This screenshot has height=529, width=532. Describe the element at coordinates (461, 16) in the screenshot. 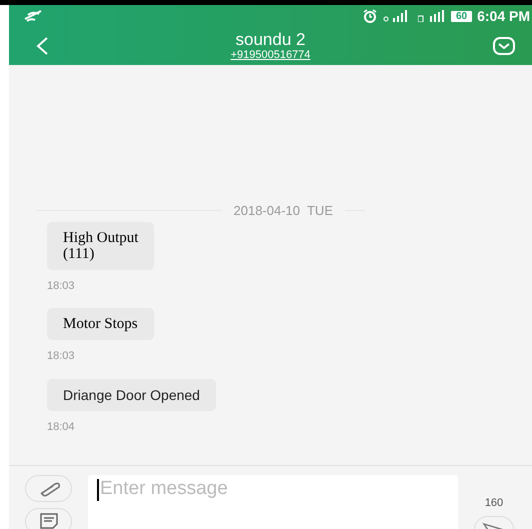

I see `battery-indicator: 60` at that location.